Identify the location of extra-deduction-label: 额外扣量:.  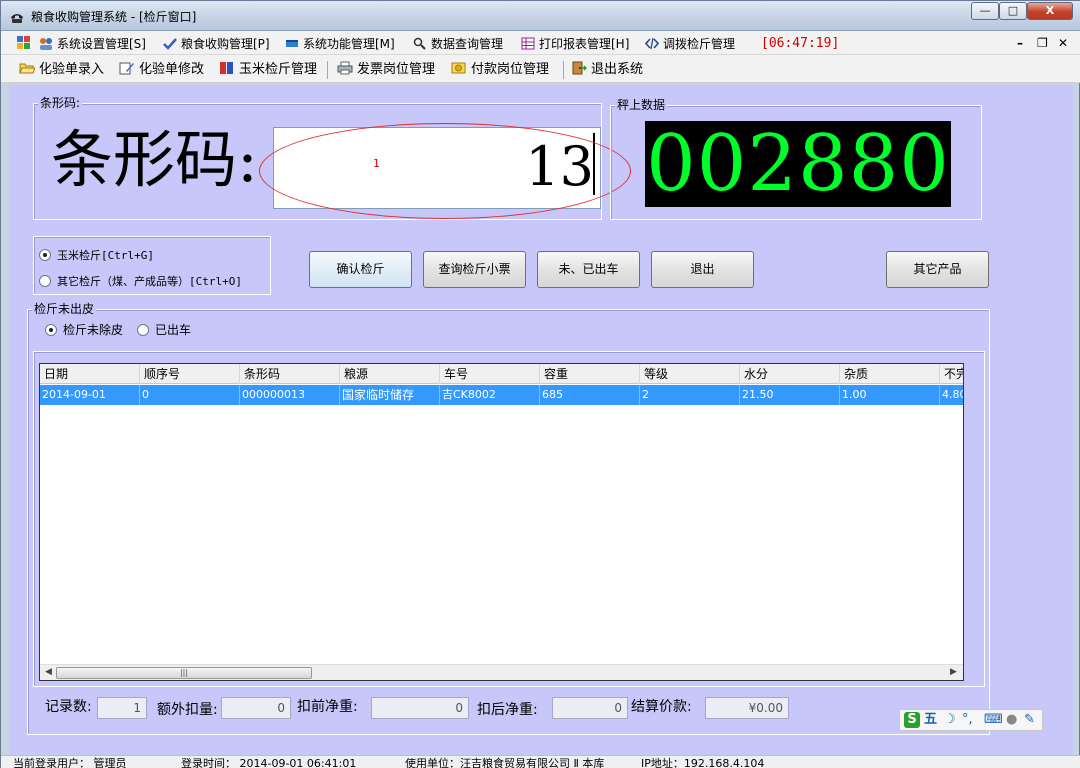
(187, 710).